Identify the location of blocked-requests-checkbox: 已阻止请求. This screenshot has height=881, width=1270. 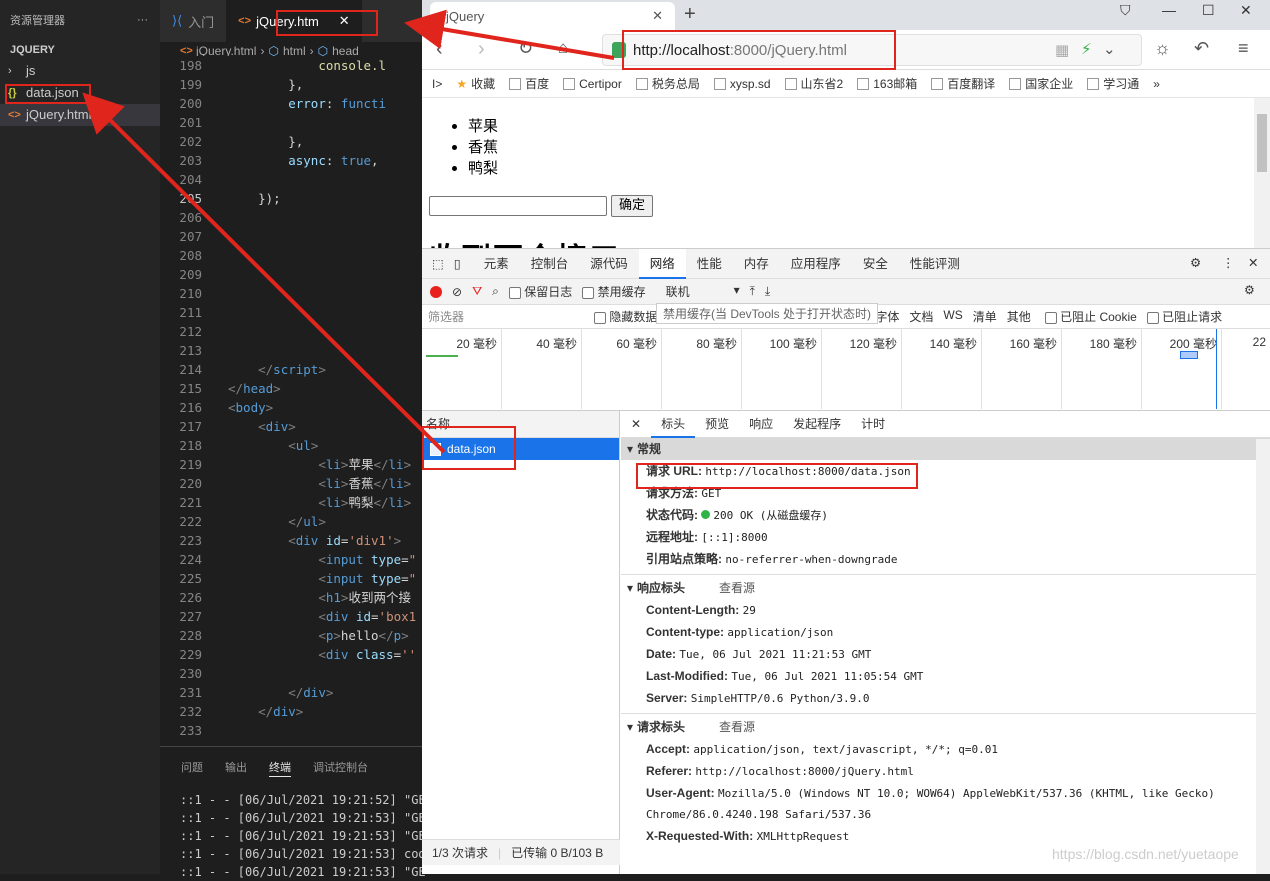
(1184, 316).